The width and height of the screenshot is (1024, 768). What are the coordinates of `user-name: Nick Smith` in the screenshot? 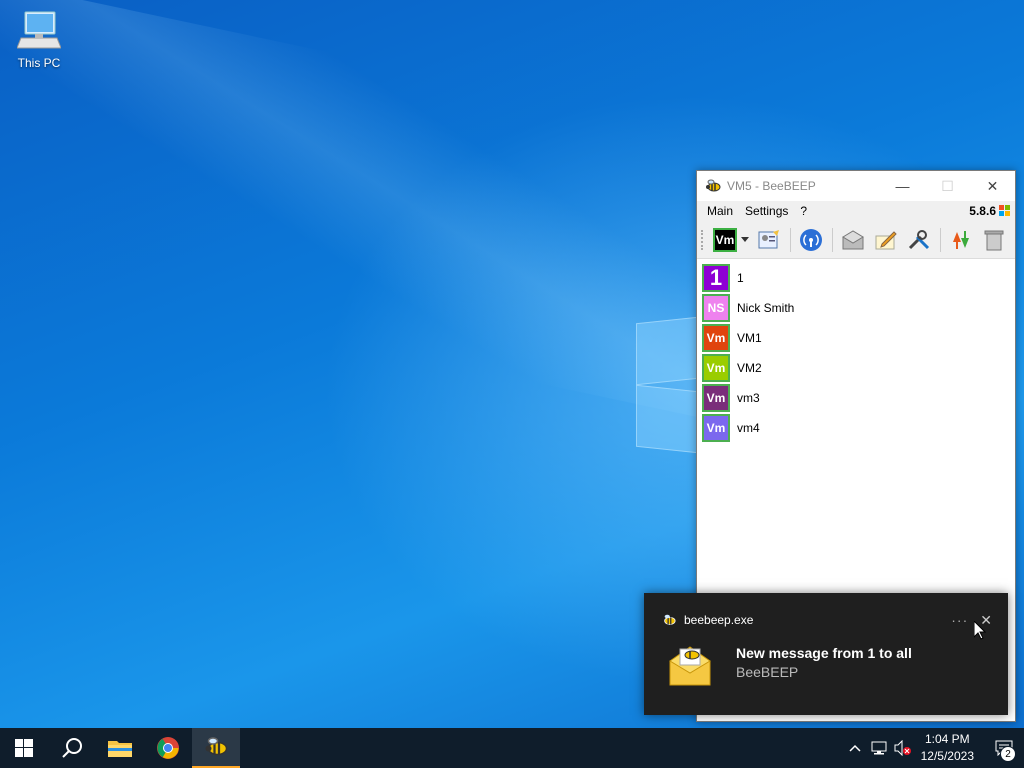 It's located at (766, 308).